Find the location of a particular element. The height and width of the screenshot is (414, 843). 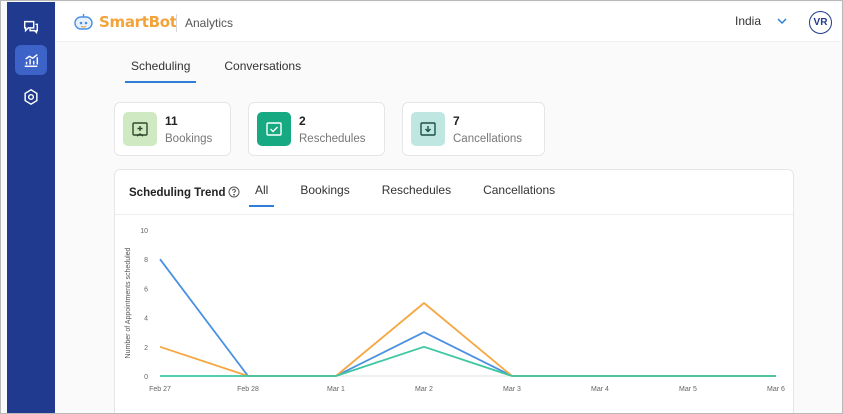

avatar: VR is located at coordinates (820, 22).